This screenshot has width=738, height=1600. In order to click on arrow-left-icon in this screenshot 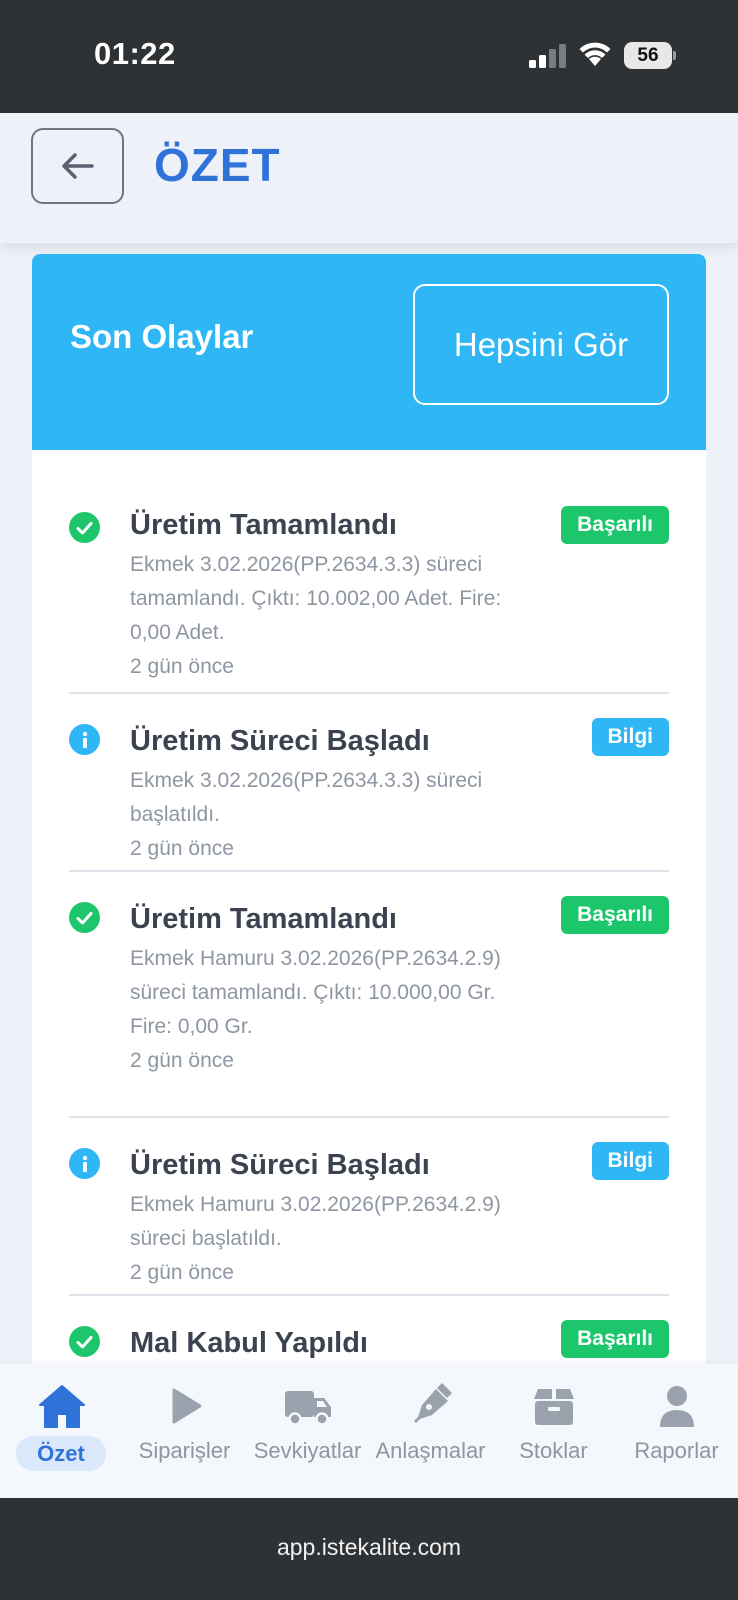, I will do `click(77, 166)`.